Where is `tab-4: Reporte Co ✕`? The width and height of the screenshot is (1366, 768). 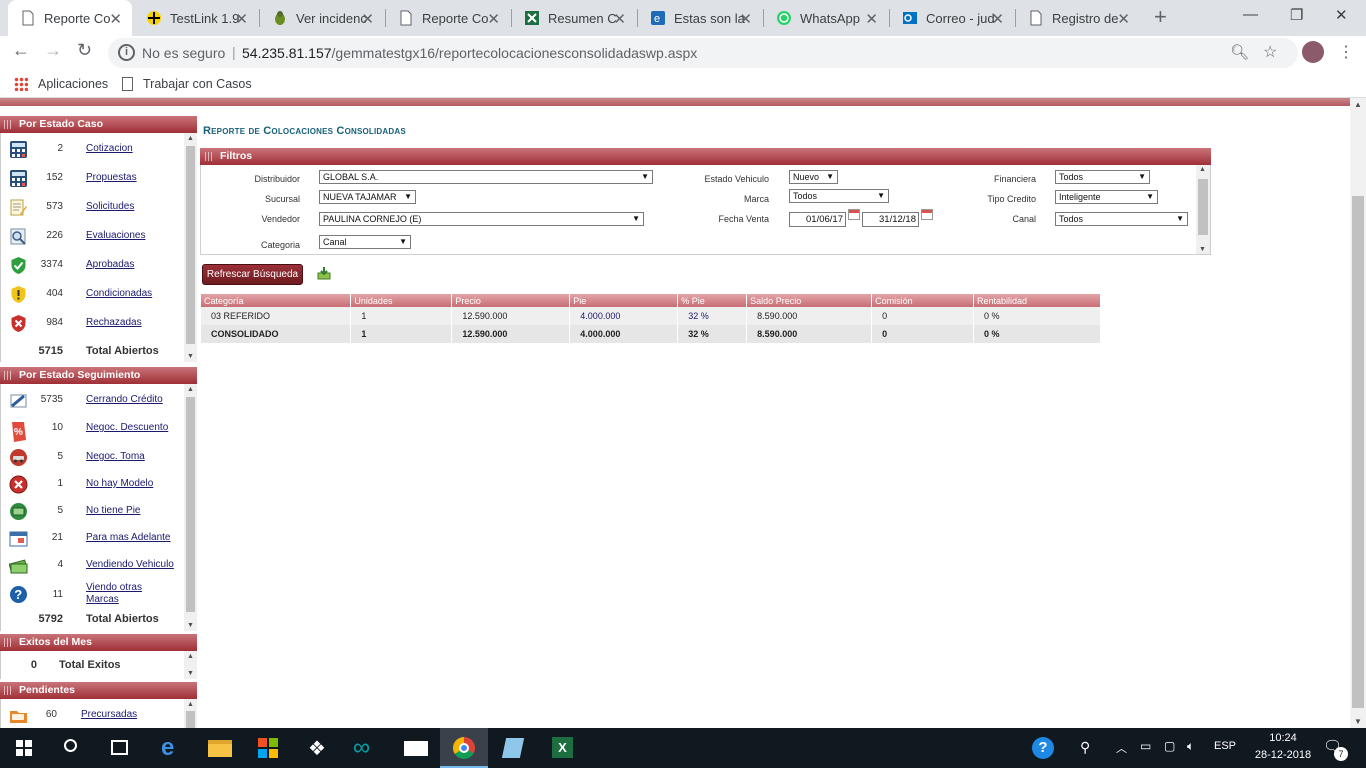
tab-4: Reporte Co ✕ is located at coordinates (448, 18).